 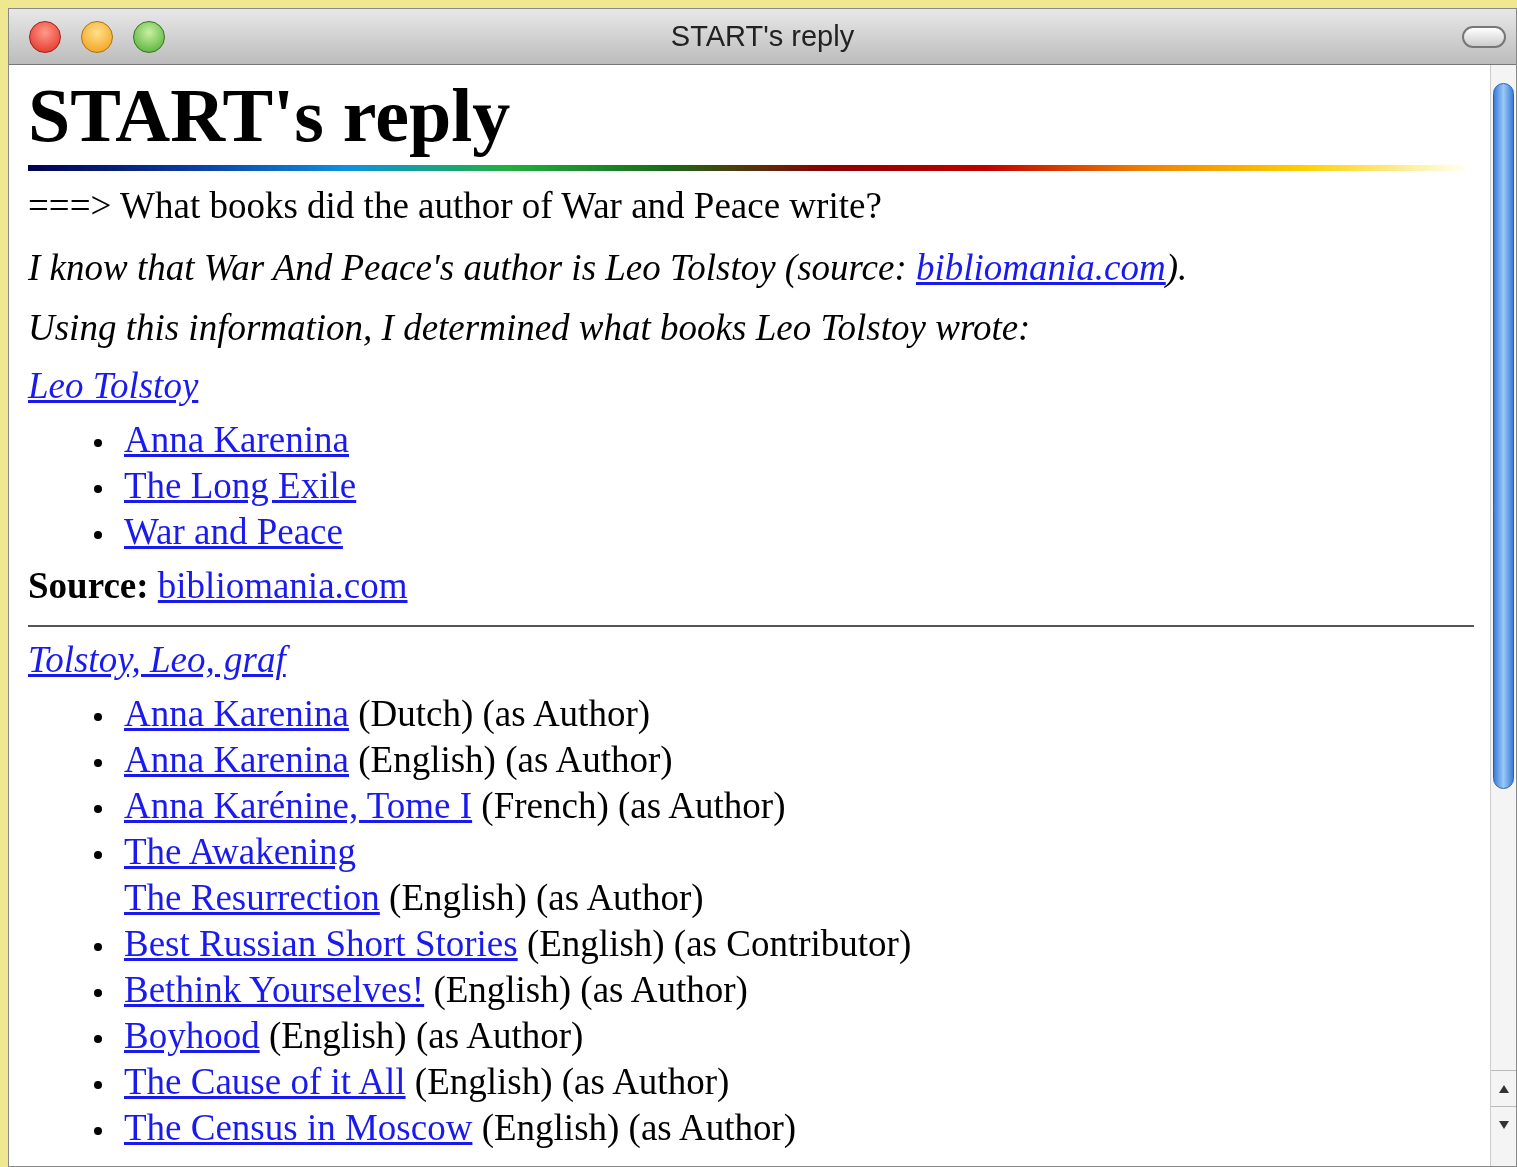 What do you see at coordinates (274, 989) in the screenshot?
I see `book-link: Bethink Yourselves!` at bounding box center [274, 989].